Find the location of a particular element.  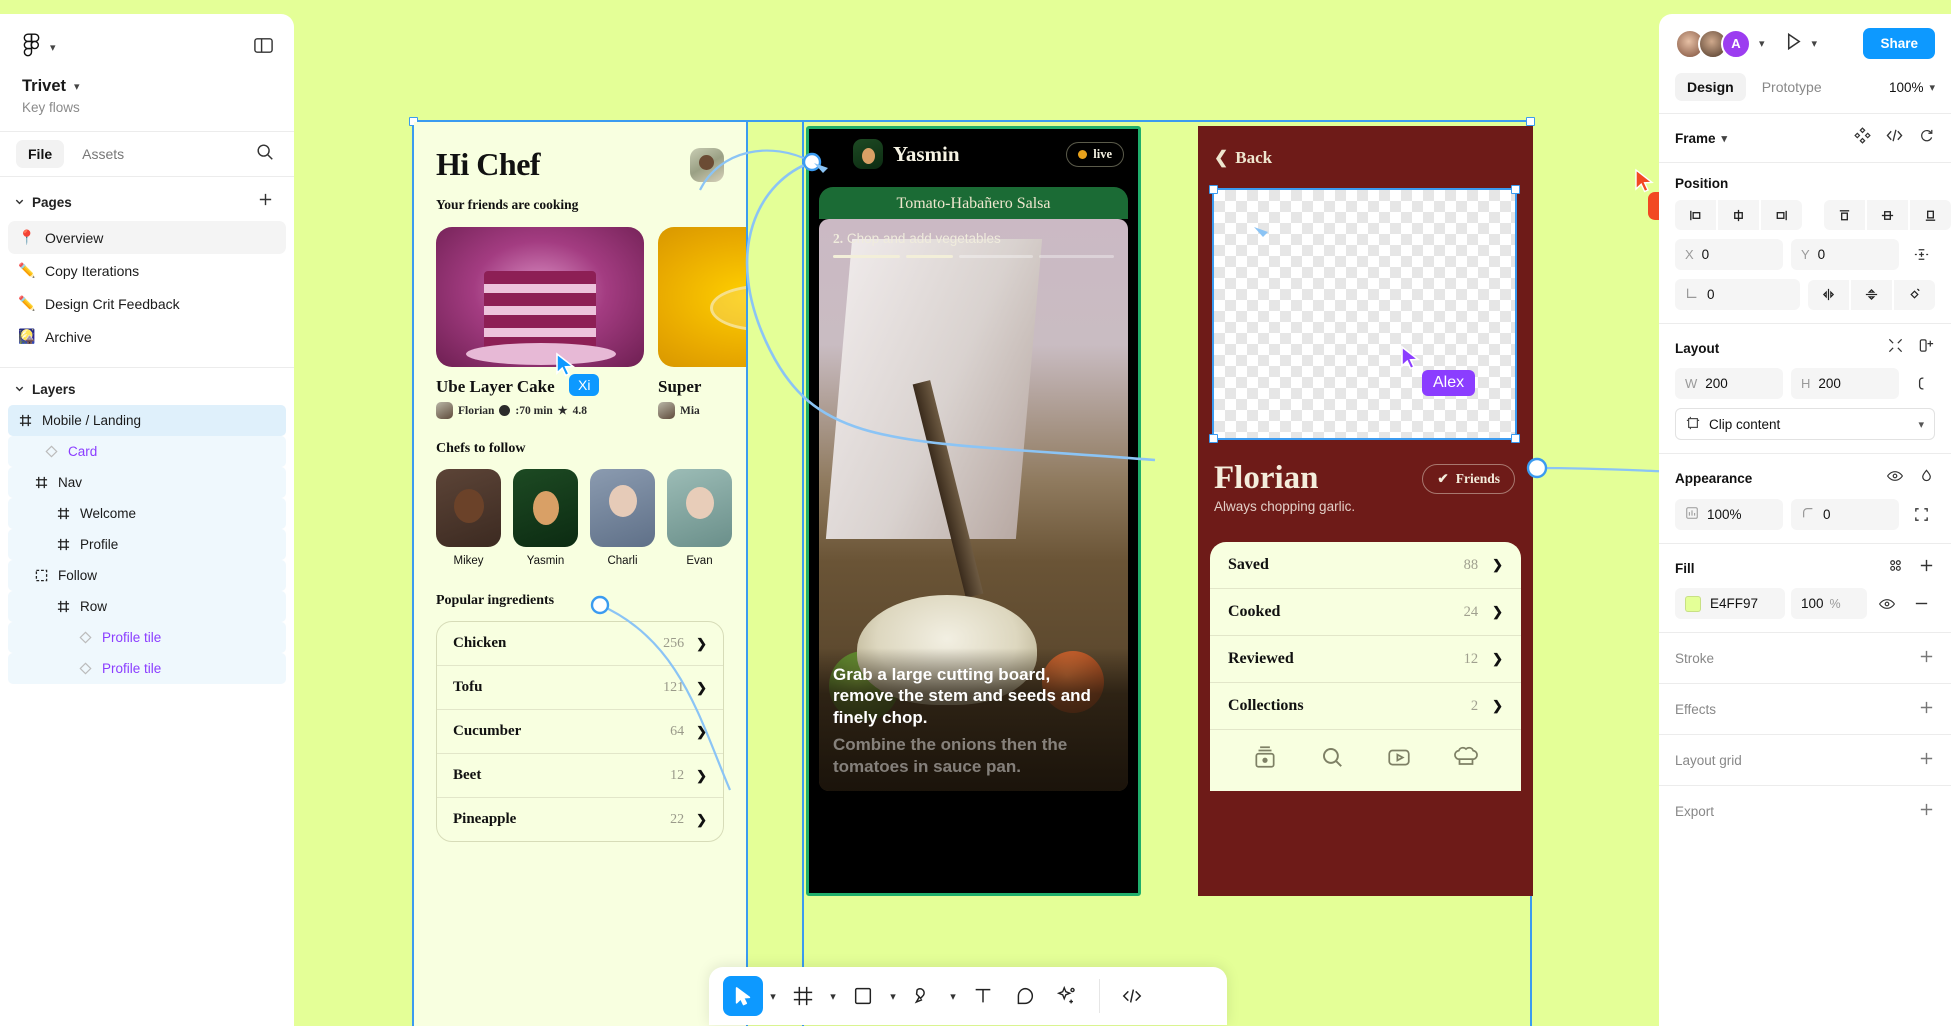

back-button: ❮ Back is located at coordinates (1365, 147).